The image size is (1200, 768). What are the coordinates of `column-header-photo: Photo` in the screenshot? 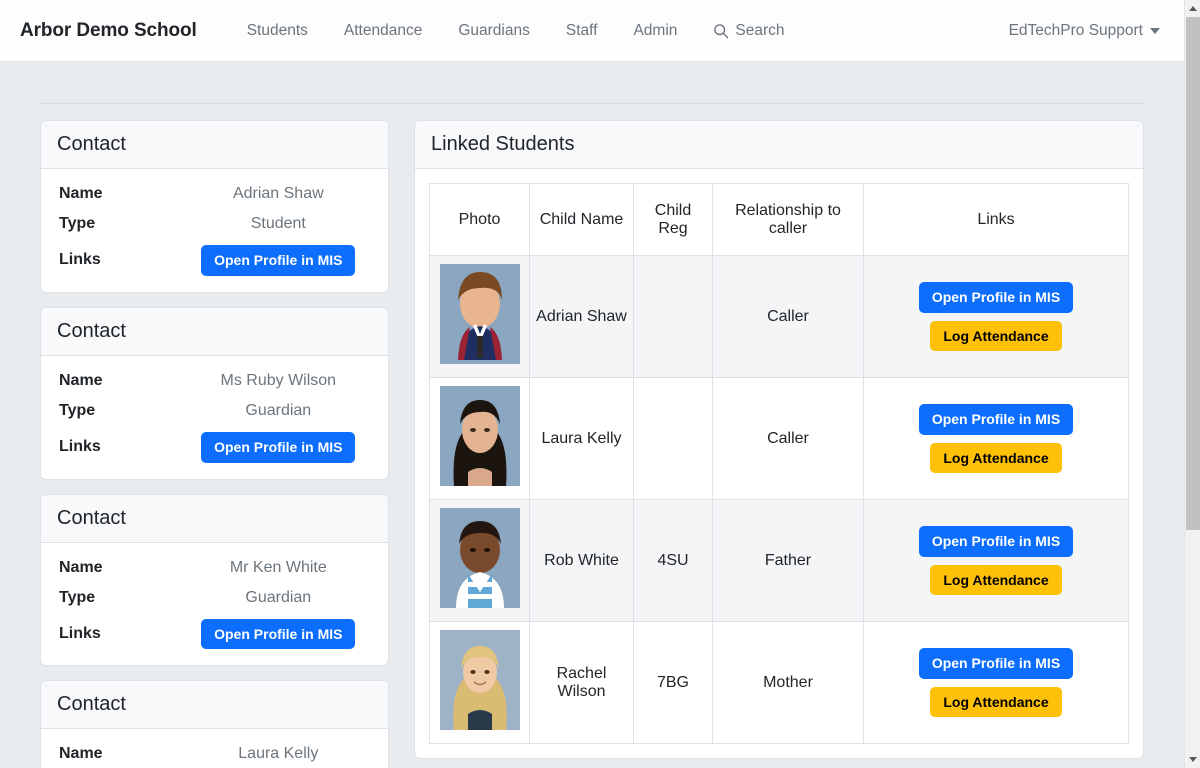 It's located at (479, 219).